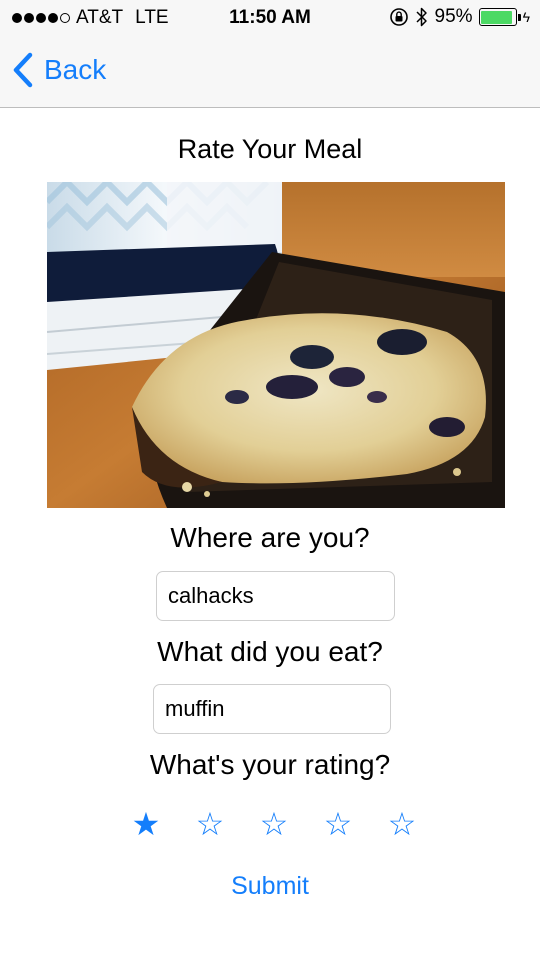 The height and width of the screenshot is (960, 540). I want to click on charging-bolt-icon: ϟ, so click(526, 17).